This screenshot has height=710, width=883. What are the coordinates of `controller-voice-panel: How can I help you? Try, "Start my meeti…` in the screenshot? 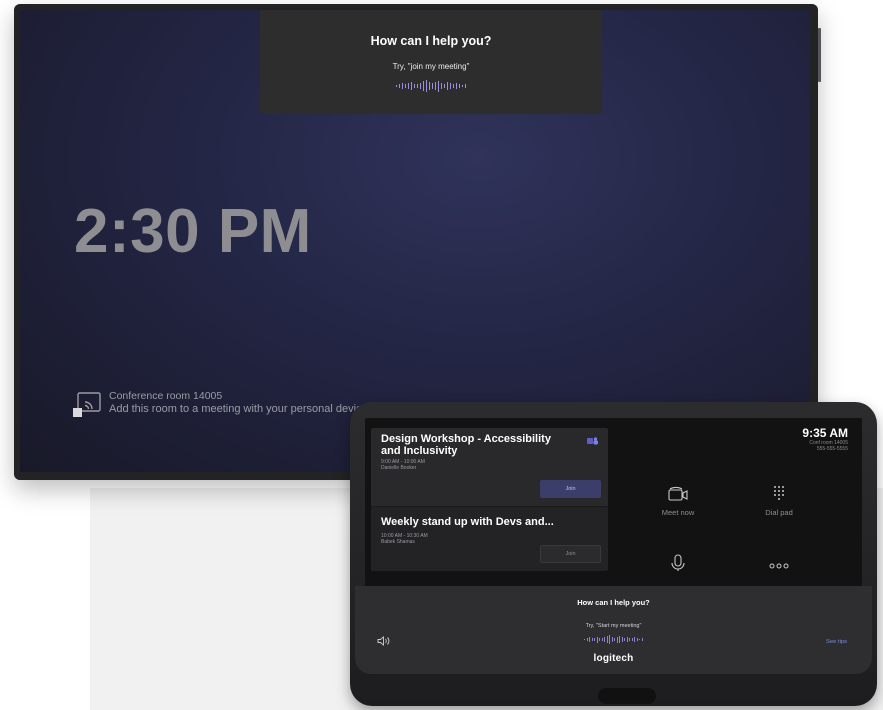 It's located at (613, 630).